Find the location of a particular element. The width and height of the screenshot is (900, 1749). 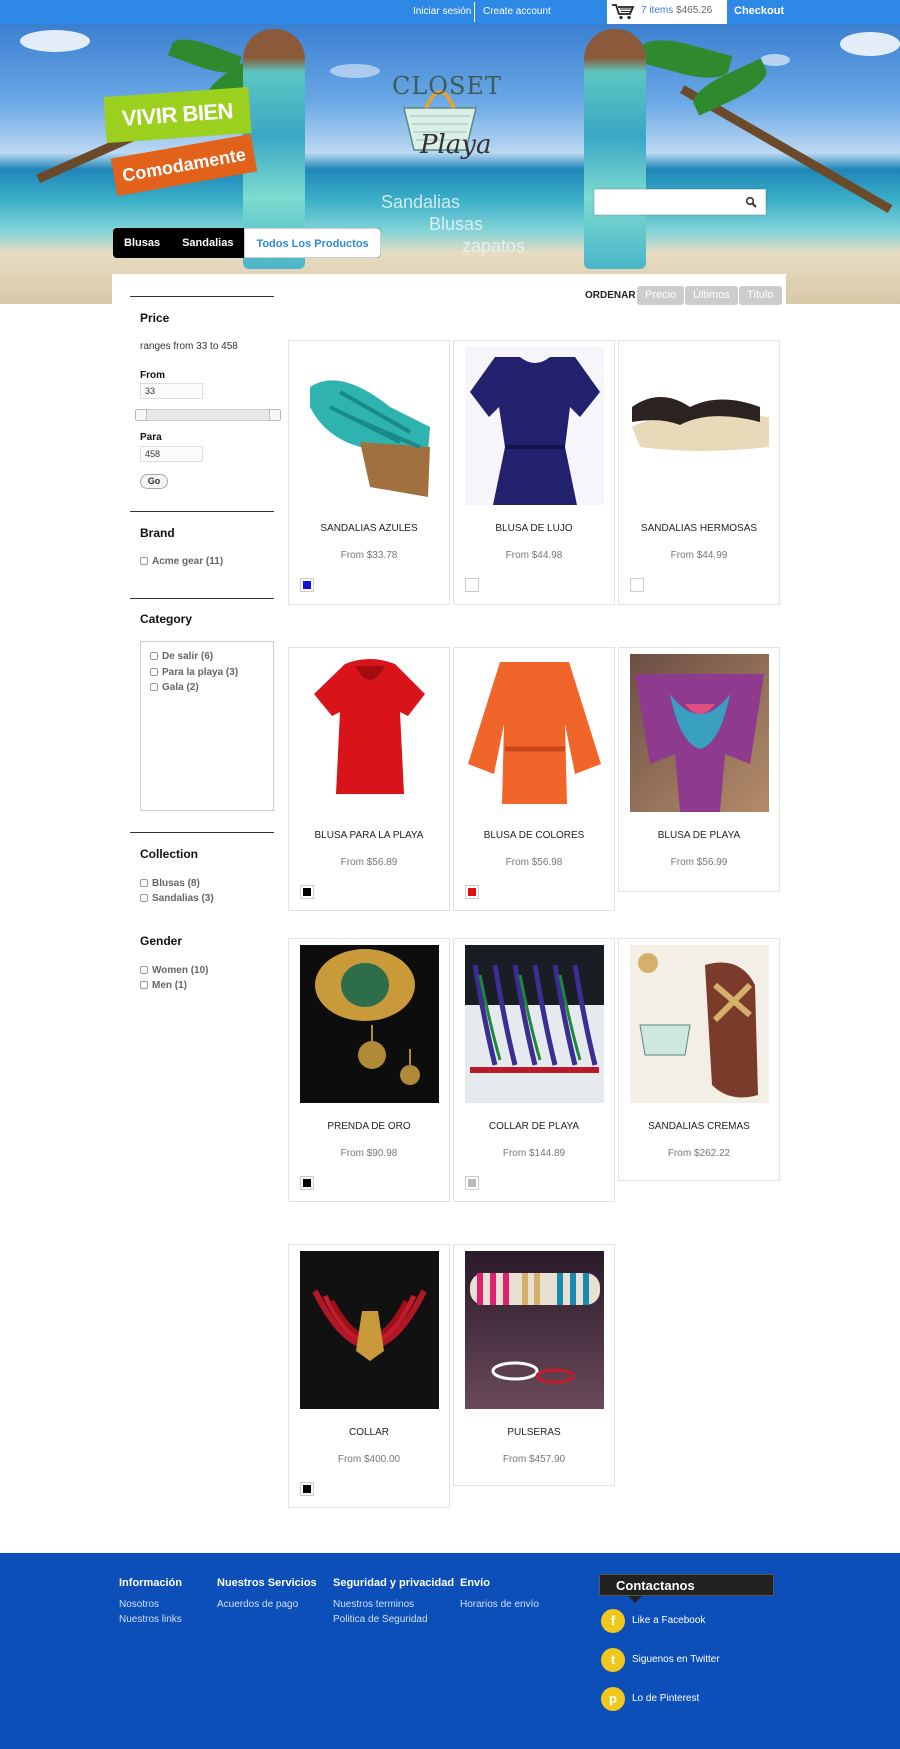

product-card: SANDALIAS AZULES From $33.78 is located at coordinates (369, 472).